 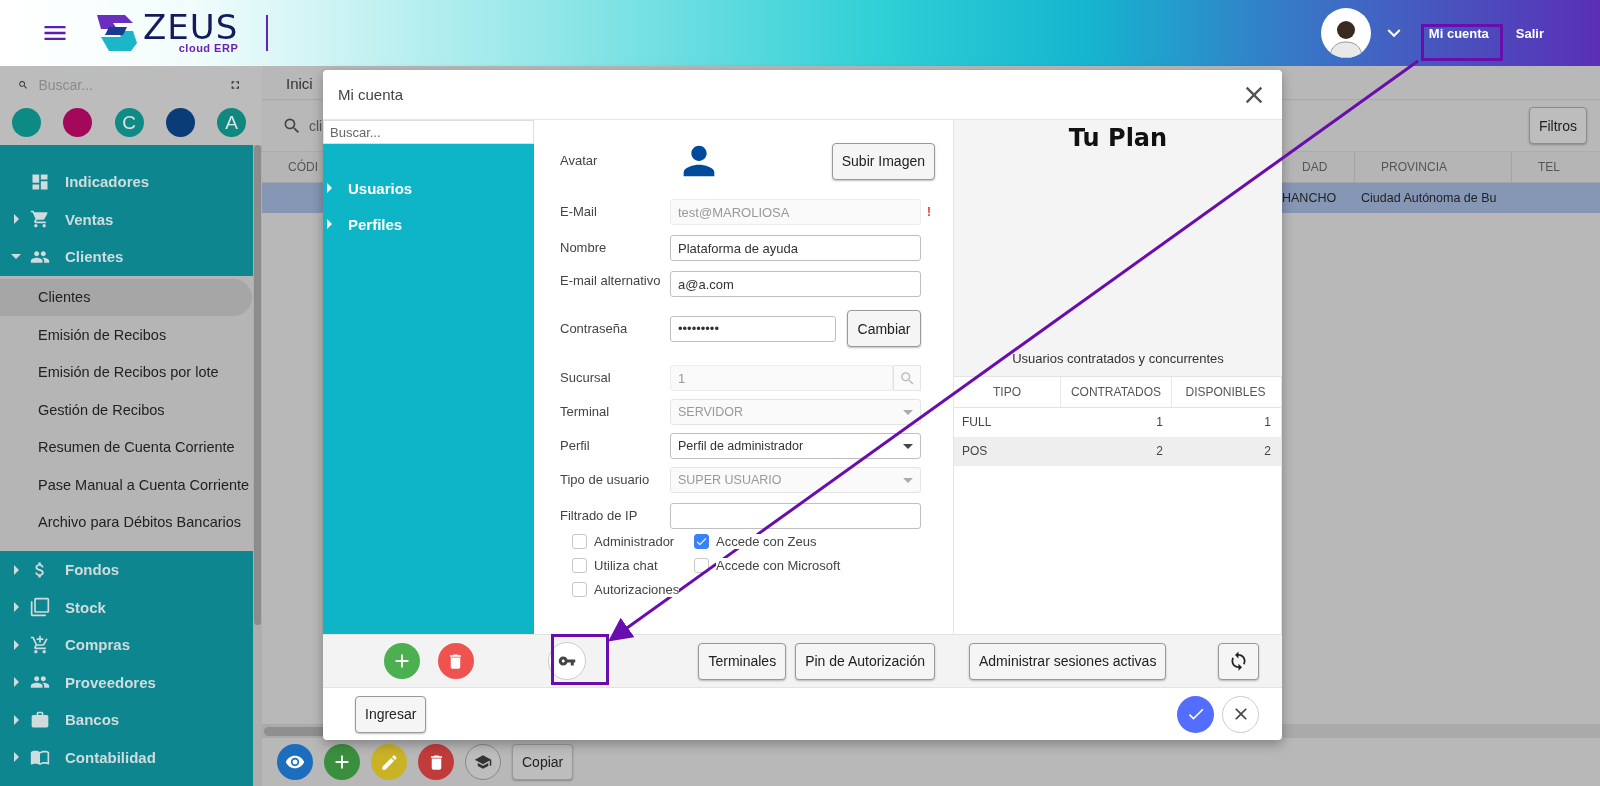 What do you see at coordinates (303, 167) in the screenshot?
I see `column-header: CÓDI` at bounding box center [303, 167].